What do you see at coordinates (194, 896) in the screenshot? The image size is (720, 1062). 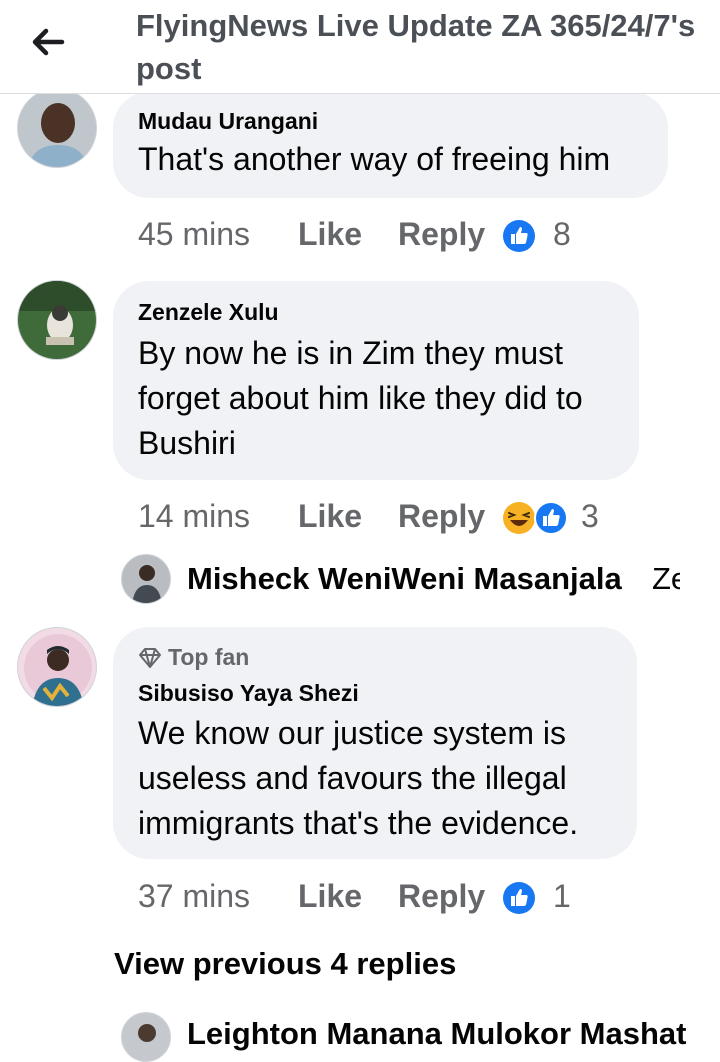 I see `comment-time: 37 mins` at bounding box center [194, 896].